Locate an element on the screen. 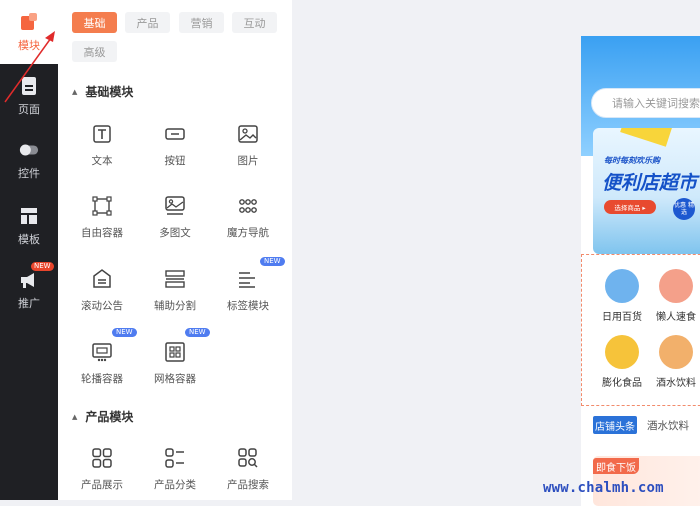 This screenshot has width=700, height=506. category-item: 懒人速食 is located at coordinates (675, 296).